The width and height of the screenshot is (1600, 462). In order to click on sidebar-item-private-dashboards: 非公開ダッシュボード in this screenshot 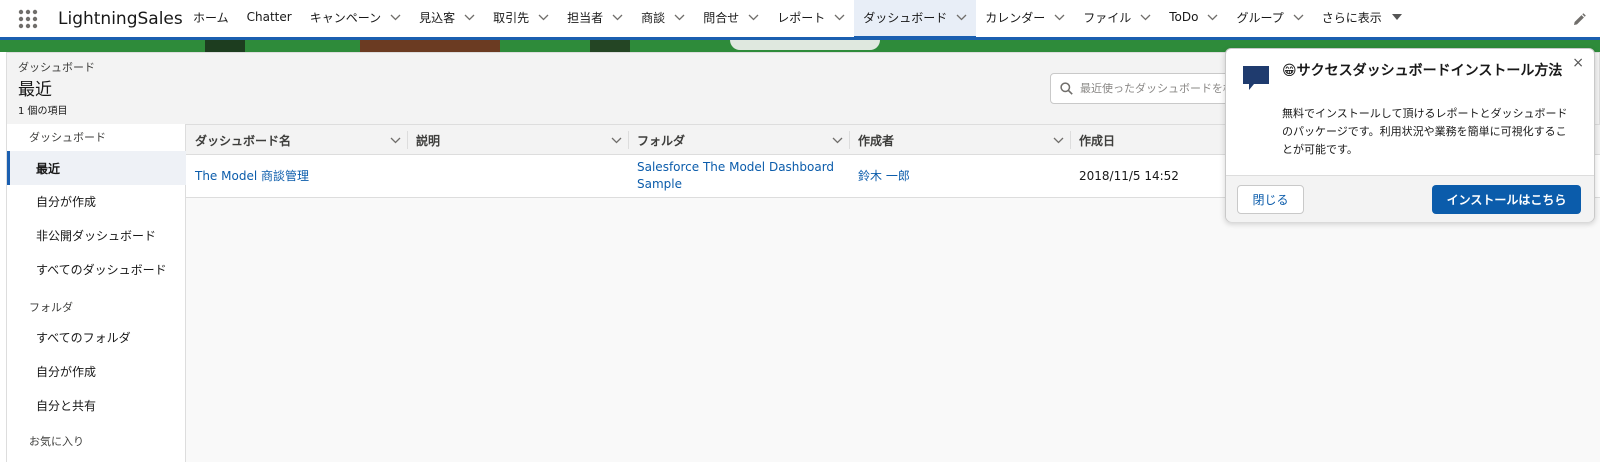, I will do `click(96, 235)`.